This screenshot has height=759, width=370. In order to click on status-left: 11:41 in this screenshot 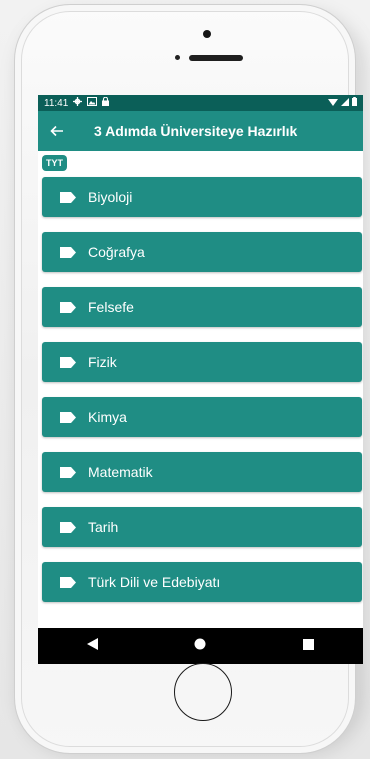, I will do `click(77, 102)`.